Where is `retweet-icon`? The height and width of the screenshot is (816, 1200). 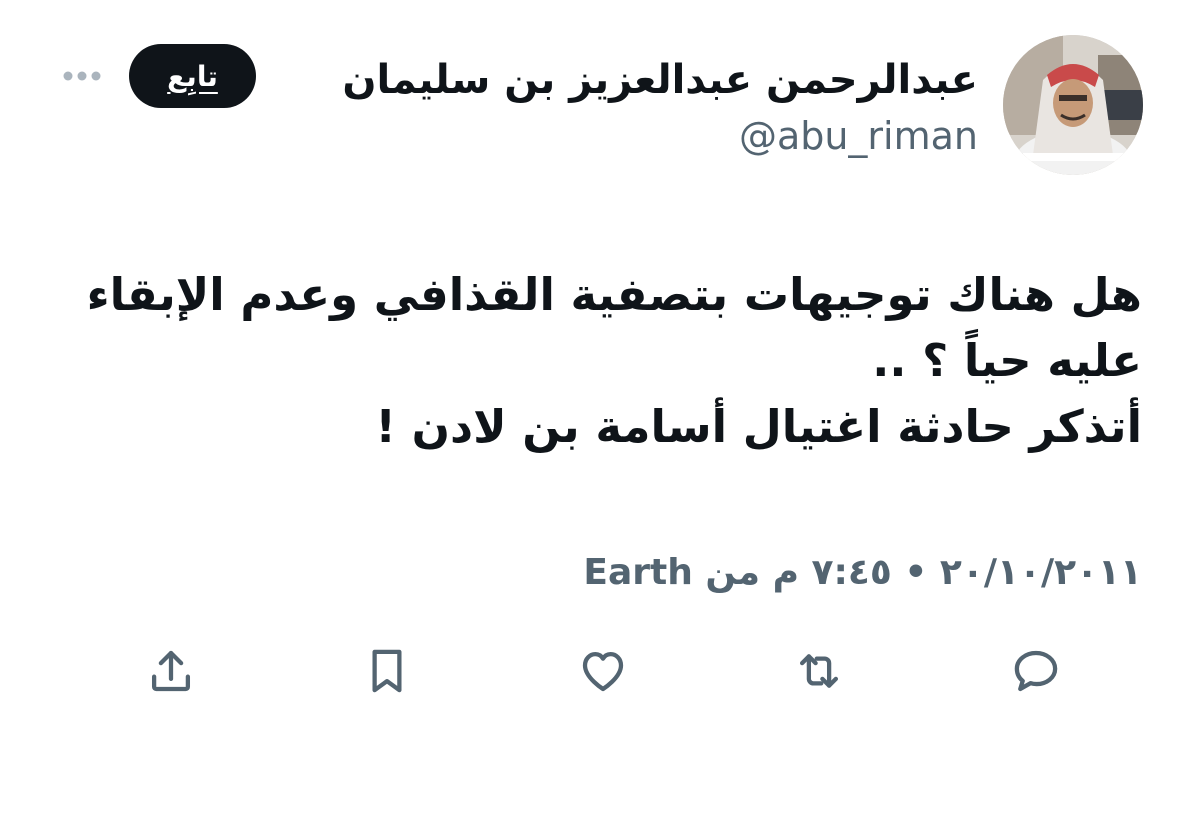 retweet-icon is located at coordinates (819, 673).